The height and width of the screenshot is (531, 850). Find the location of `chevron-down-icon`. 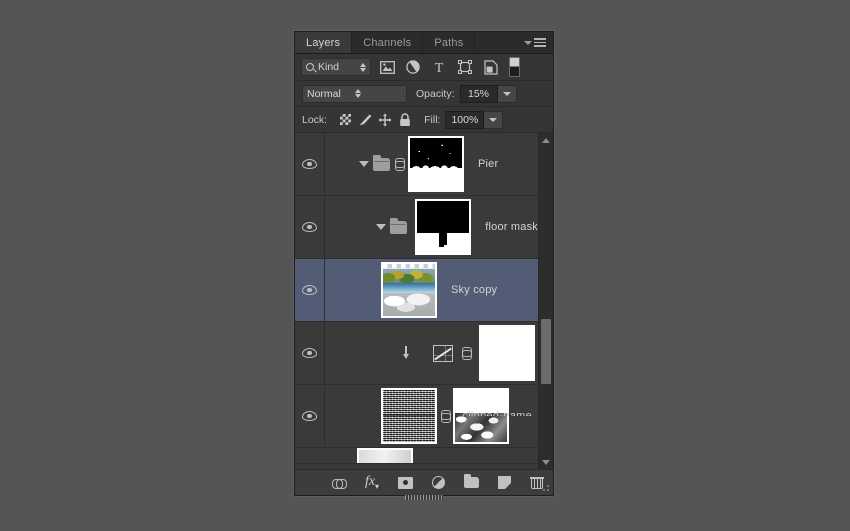

chevron-down-icon is located at coordinates (528, 42).